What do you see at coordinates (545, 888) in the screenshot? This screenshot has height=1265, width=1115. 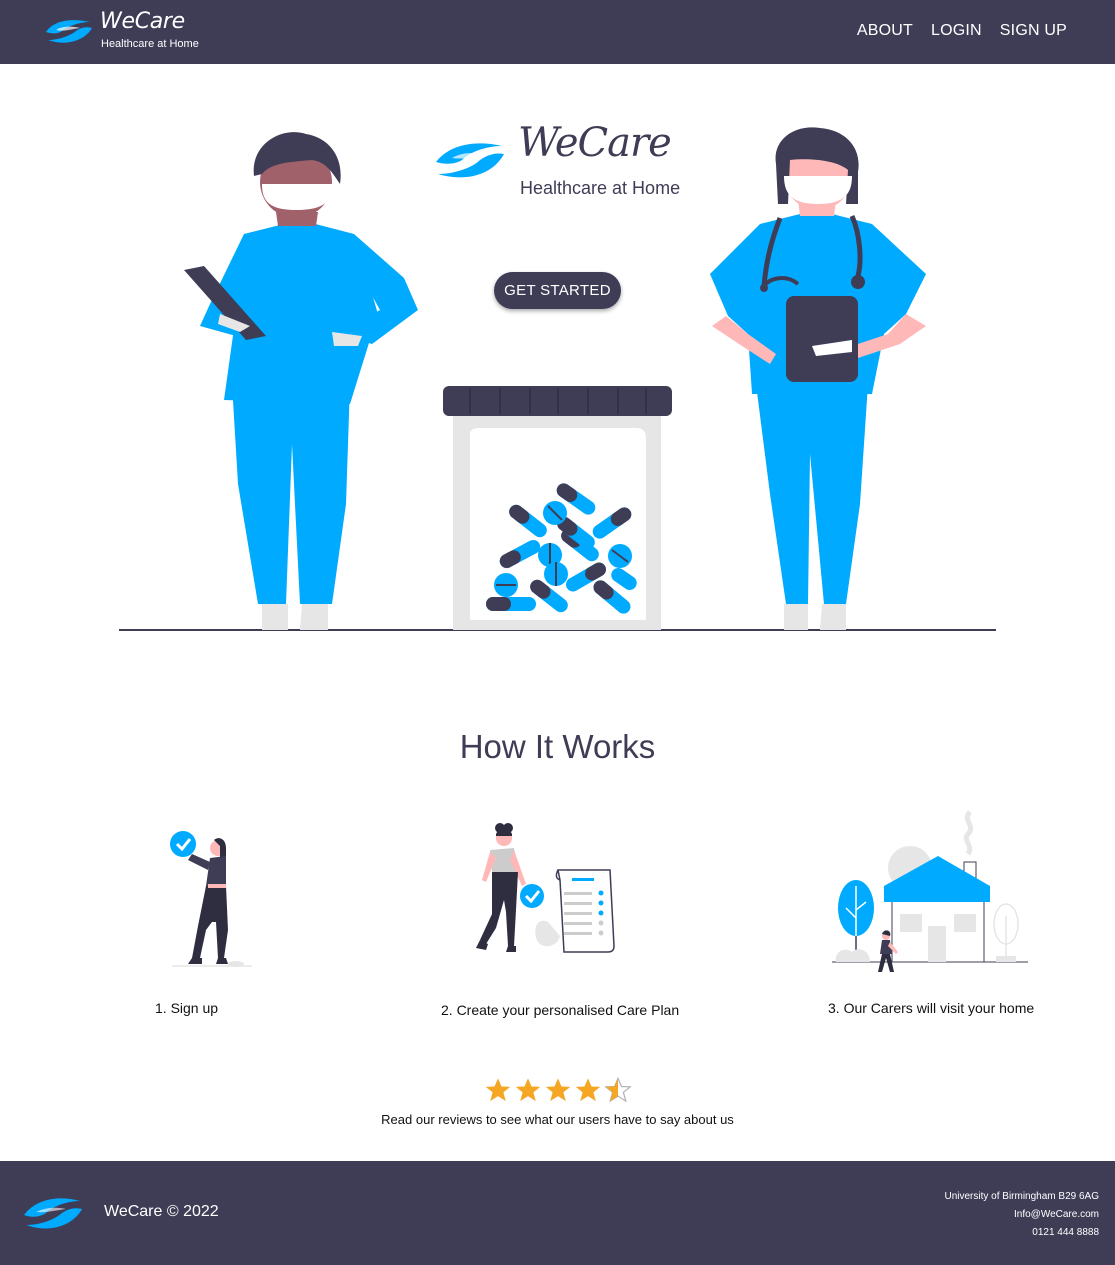 I see `care-plan-illustration-icon` at bounding box center [545, 888].